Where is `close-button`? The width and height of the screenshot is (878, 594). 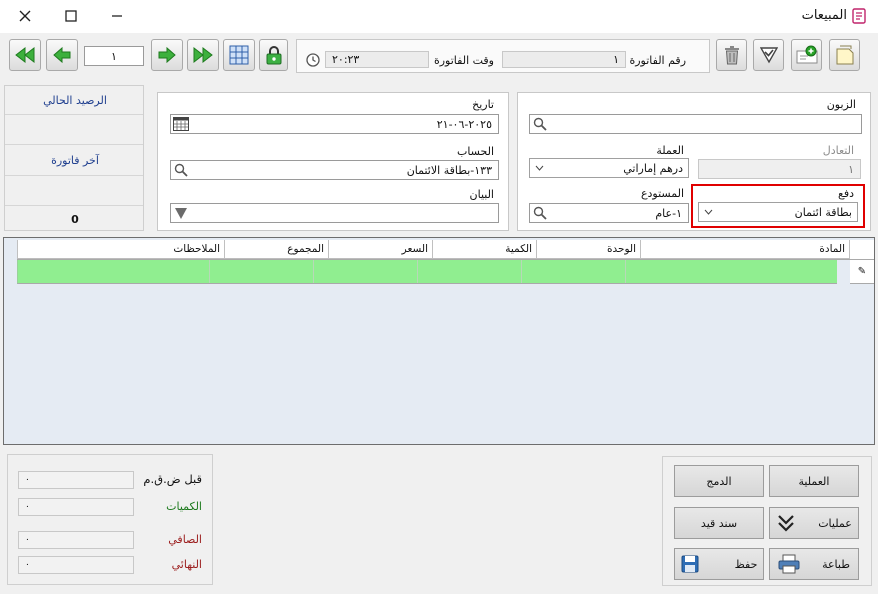
close-button is located at coordinates (25, 16).